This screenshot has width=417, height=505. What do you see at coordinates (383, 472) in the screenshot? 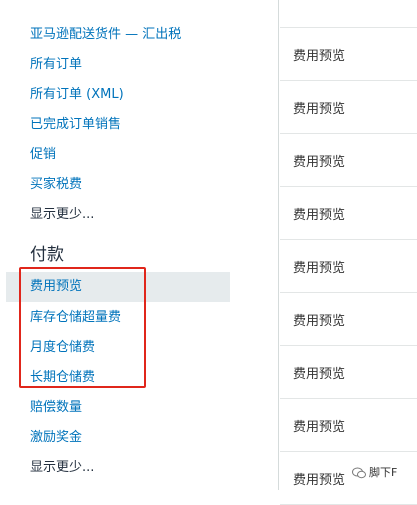
I see `watermark-text: 脚下F` at bounding box center [383, 472].